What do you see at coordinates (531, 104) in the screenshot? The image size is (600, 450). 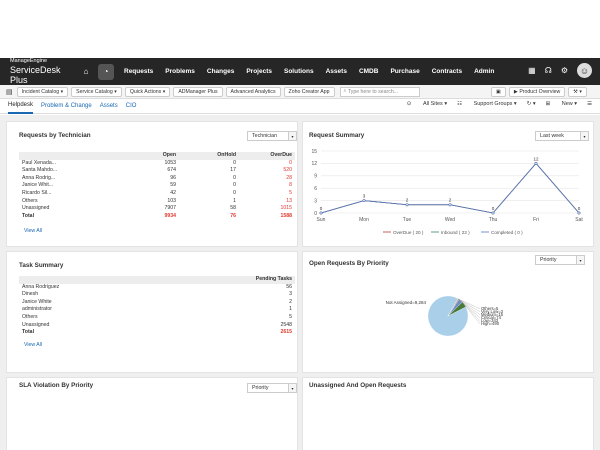 I see `refresh-icon: ↻ ▾` at bounding box center [531, 104].